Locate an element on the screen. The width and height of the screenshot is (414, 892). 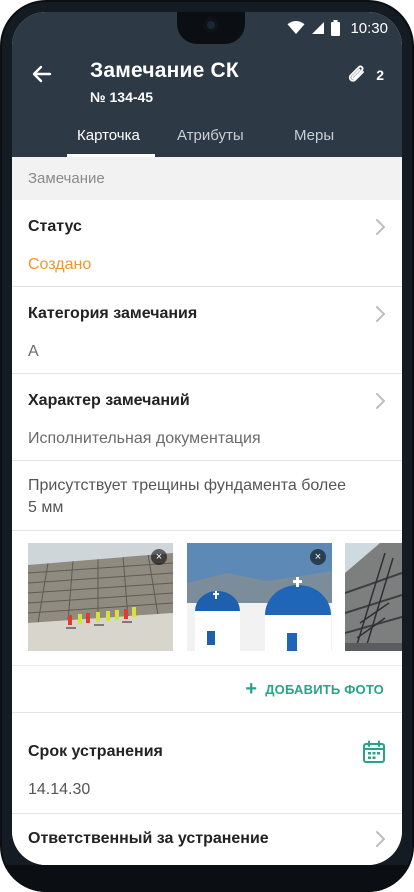
battery-icon is located at coordinates (336, 28).